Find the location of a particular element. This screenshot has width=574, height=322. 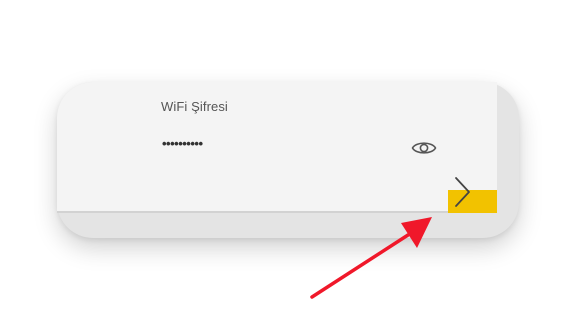

annotation-arrow is located at coordinates (371, 258).